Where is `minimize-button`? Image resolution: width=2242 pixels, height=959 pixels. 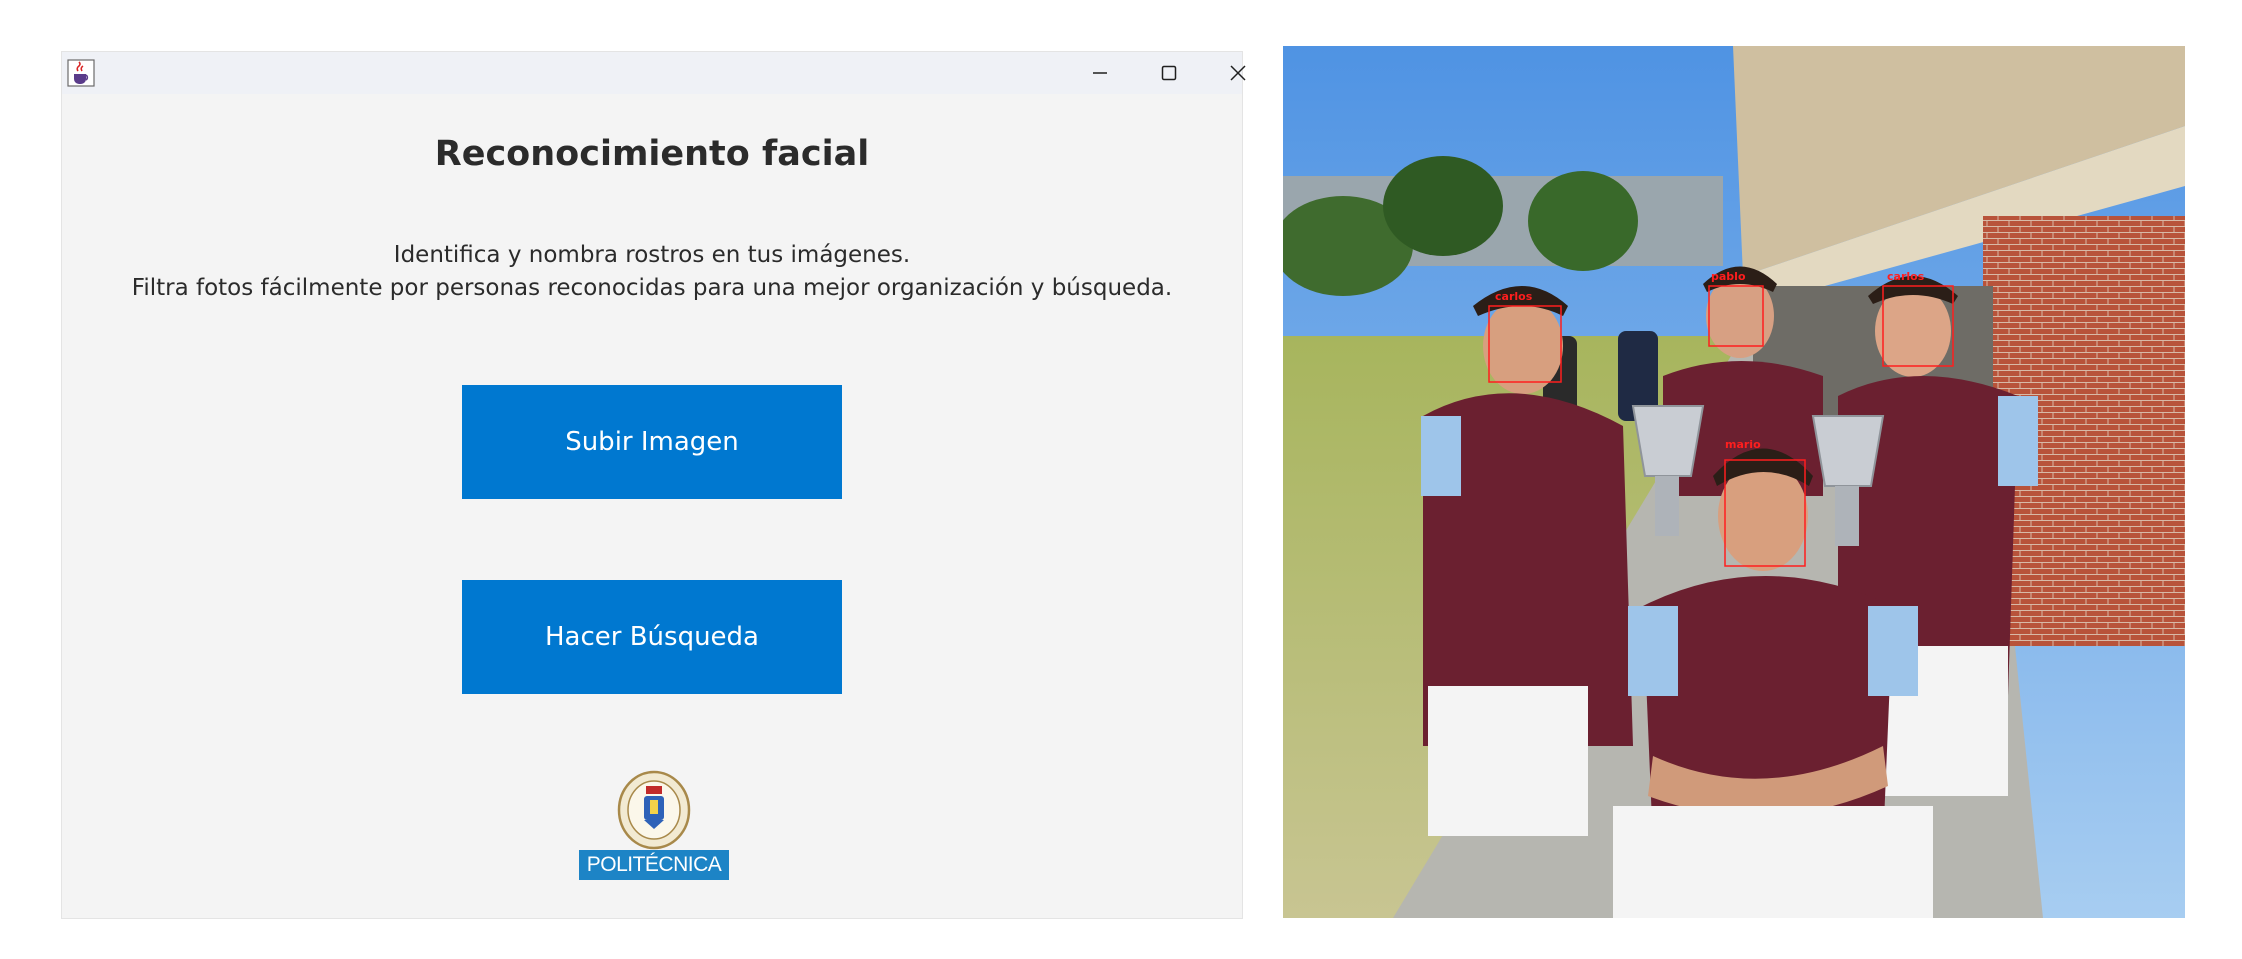 minimize-button is located at coordinates (1100, 73).